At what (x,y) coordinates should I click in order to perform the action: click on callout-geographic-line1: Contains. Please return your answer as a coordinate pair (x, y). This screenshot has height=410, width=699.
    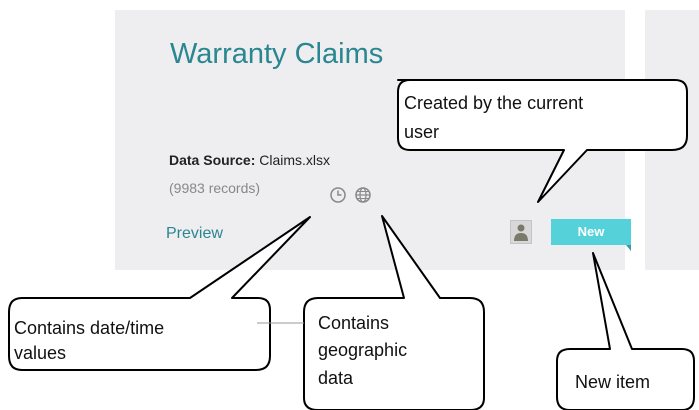
    Looking at the image, I should click on (354, 323).